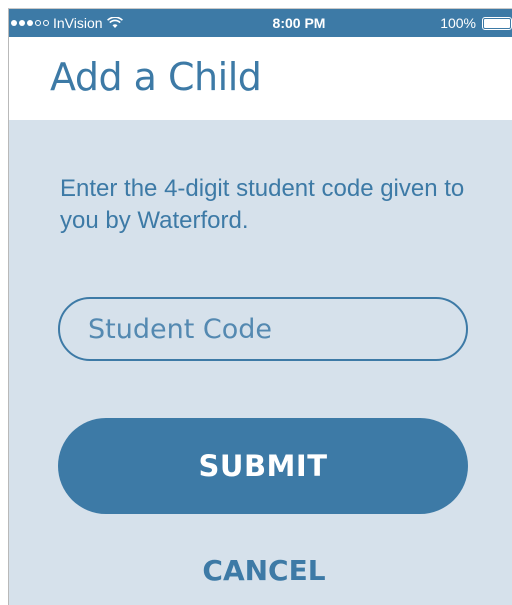 This screenshot has width=512, height=605. Describe the element at coordinates (264, 570) in the screenshot. I see `cancel-button: CANCEL` at that location.